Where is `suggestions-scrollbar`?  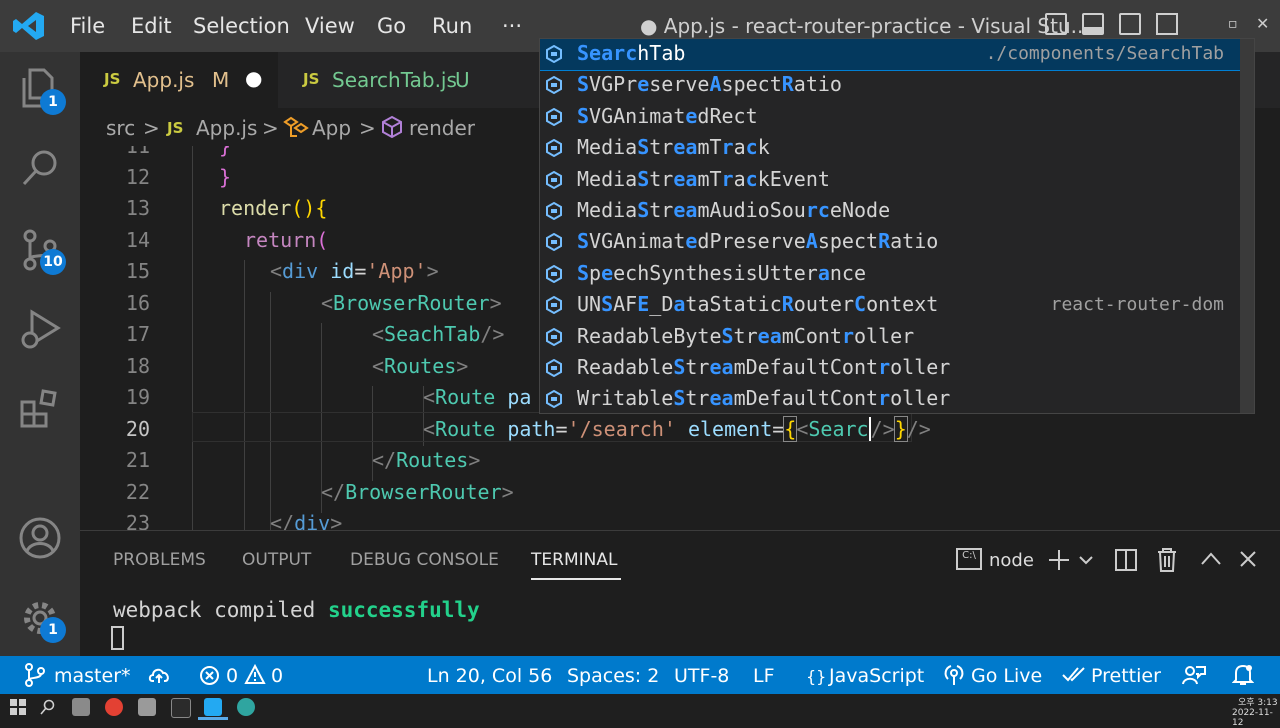
suggestions-scrollbar is located at coordinates (1247, 226).